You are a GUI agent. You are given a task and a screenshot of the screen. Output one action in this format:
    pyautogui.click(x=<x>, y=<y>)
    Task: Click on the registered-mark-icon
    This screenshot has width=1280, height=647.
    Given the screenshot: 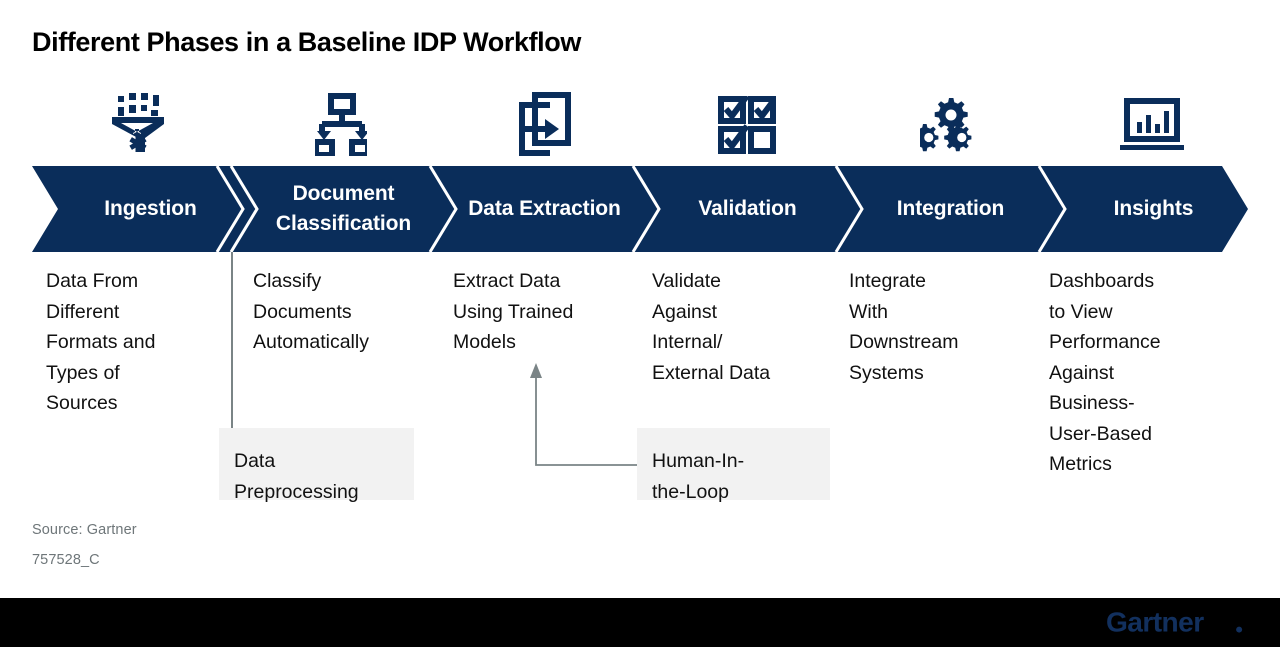 What is the action you would take?
    pyautogui.click(x=1239, y=629)
    